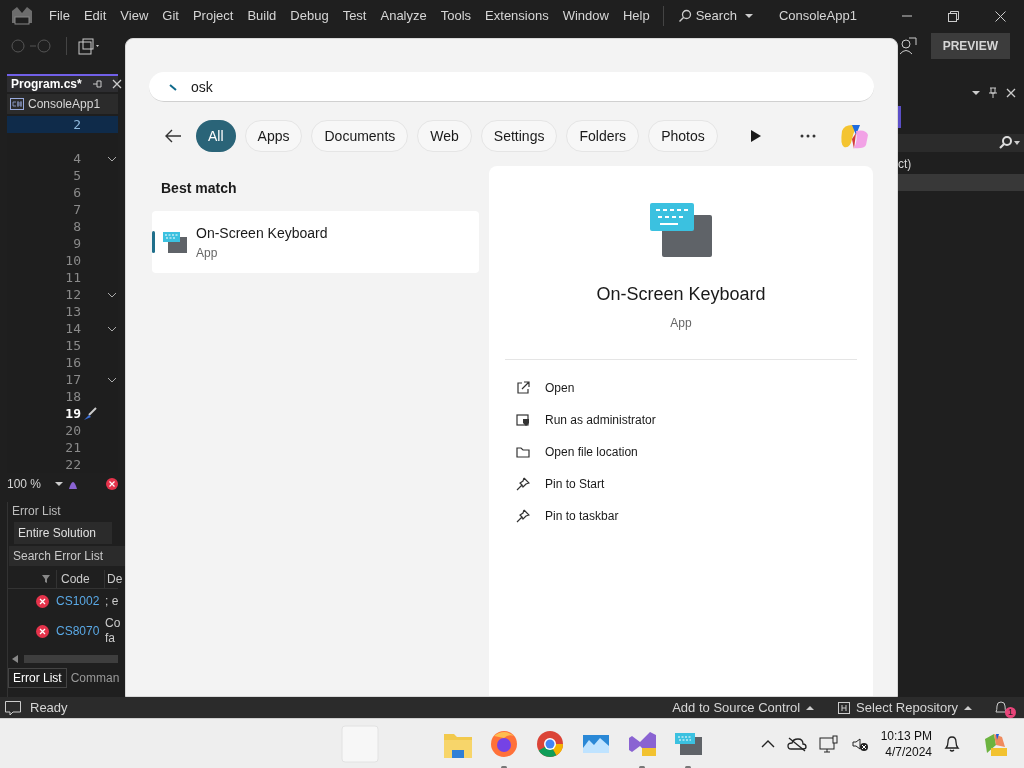 The height and width of the screenshot is (768, 1024). Describe the element at coordinates (37, 678) in the screenshot. I see `panel-tab: Error List` at that location.